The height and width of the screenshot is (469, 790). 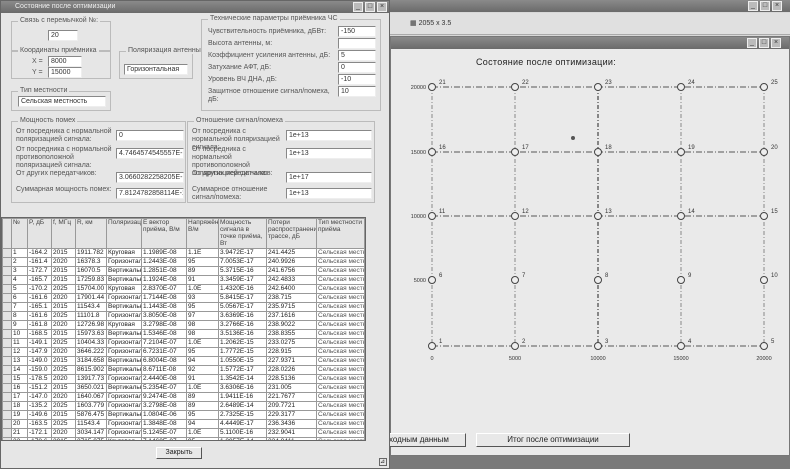 What do you see at coordinates (753, 6) in the screenshot?
I see `minimize-button: _` at bounding box center [753, 6].